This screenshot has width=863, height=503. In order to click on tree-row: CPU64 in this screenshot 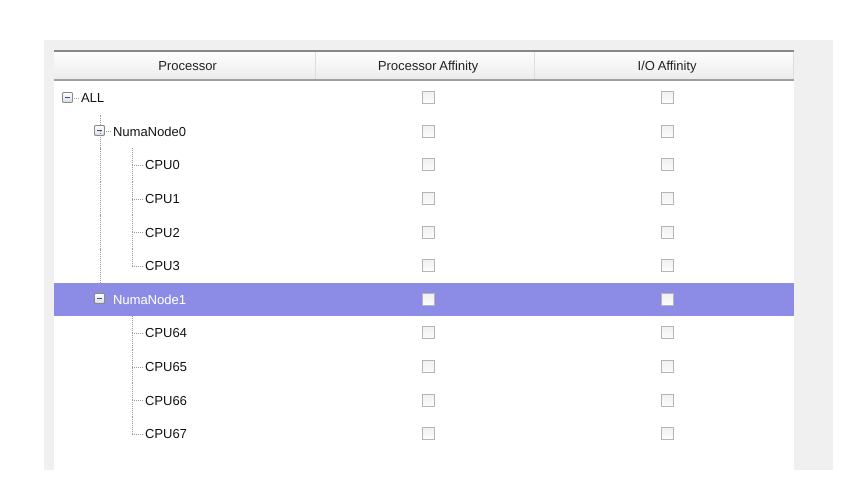, I will do `click(424, 333)`.